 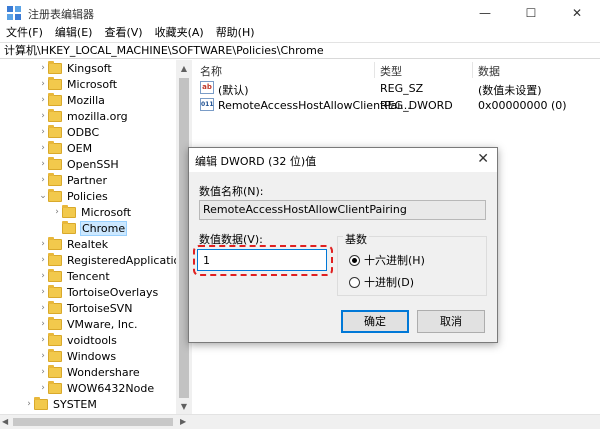 What do you see at coordinates (43, 196) in the screenshot?
I see `chevron-down-icon: ⌄` at bounding box center [43, 196].